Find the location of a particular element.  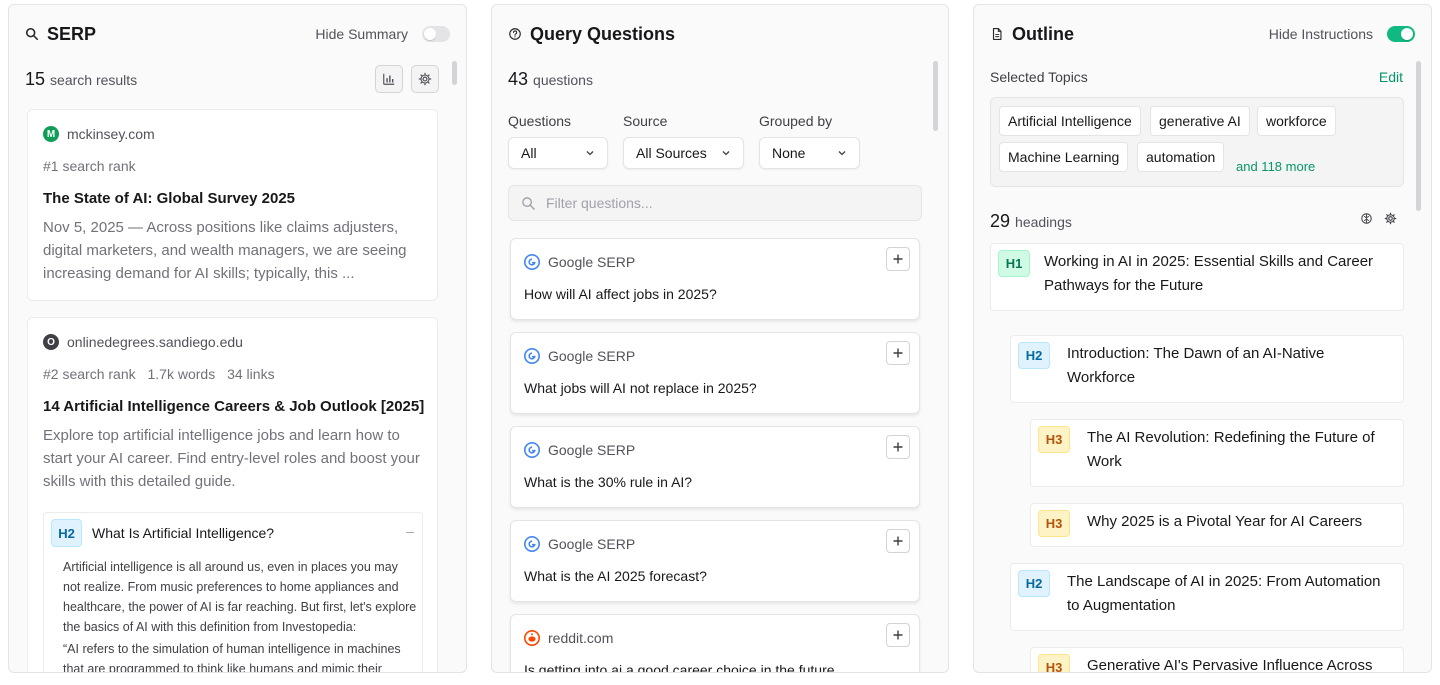

source-select: All Sources is located at coordinates (683, 153).